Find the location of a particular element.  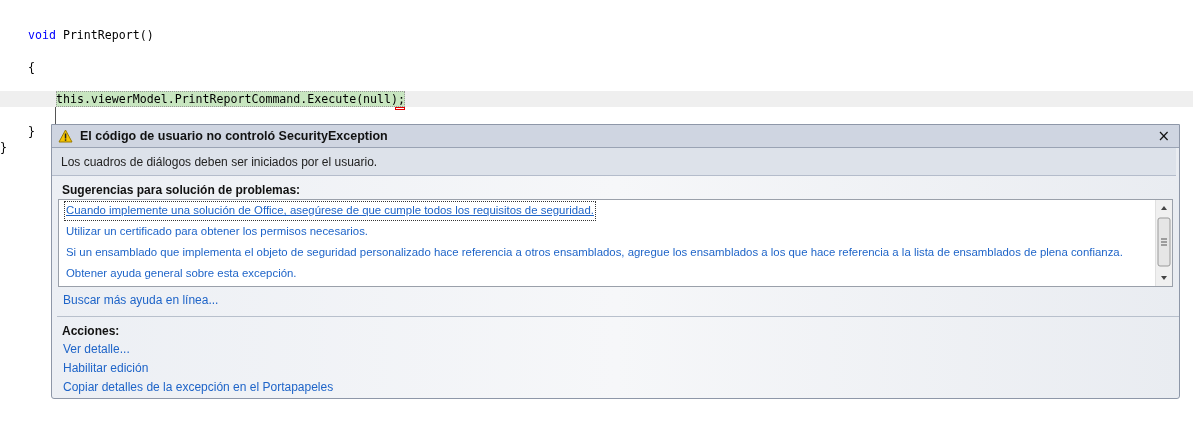

suggestion-link: Cuando implemente una solución de Office, asegúrese de que cumple todos los requisitos de seguridad. is located at coordinates (330, 211).